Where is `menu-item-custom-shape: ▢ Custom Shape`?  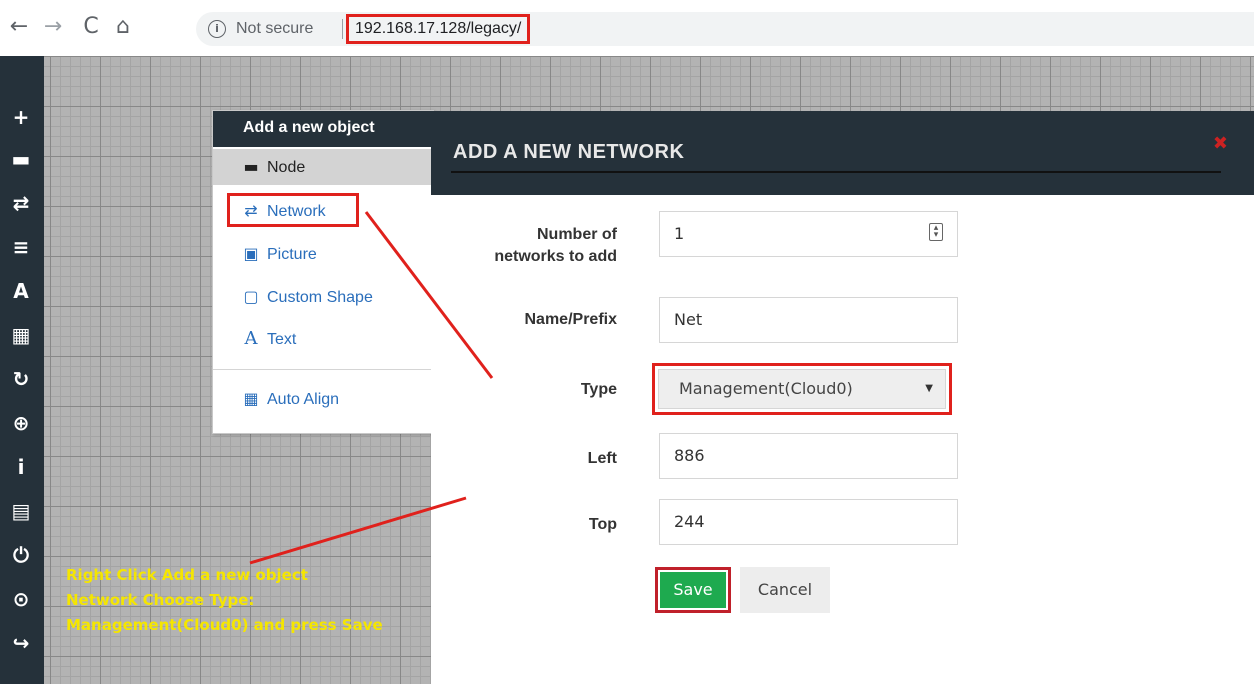
menu-item-custom-shape: ▢ Custom Shape is located at coordinates (323, 297).